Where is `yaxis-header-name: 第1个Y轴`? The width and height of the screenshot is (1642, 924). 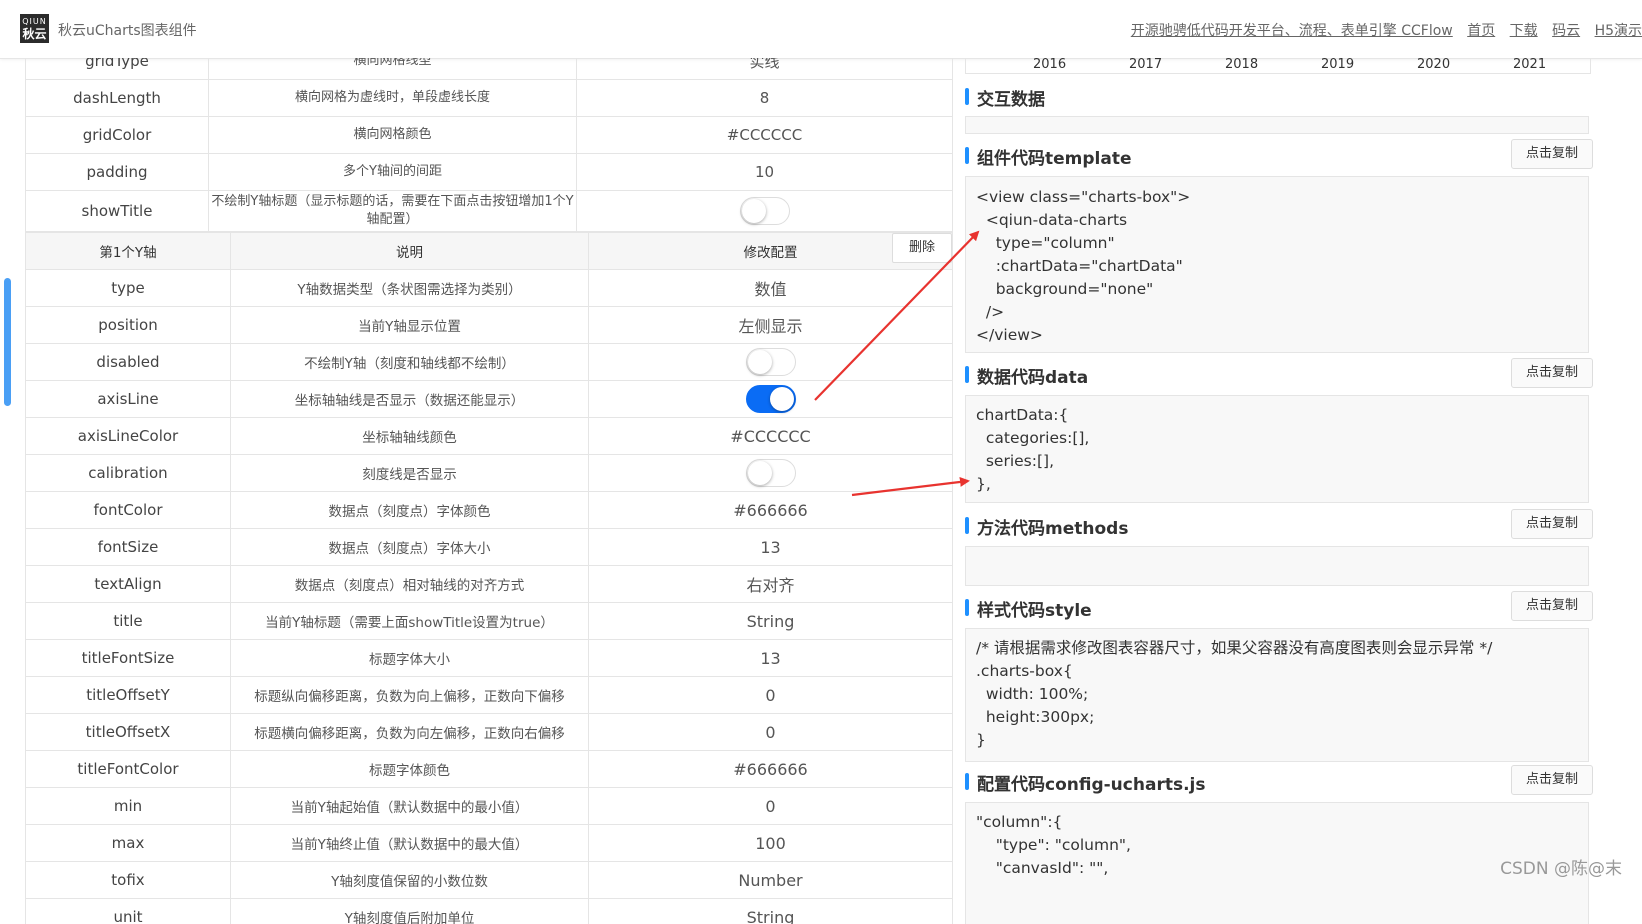 yaxis-header-name: 第1个Y轴 is located at coordinates (128, 251).